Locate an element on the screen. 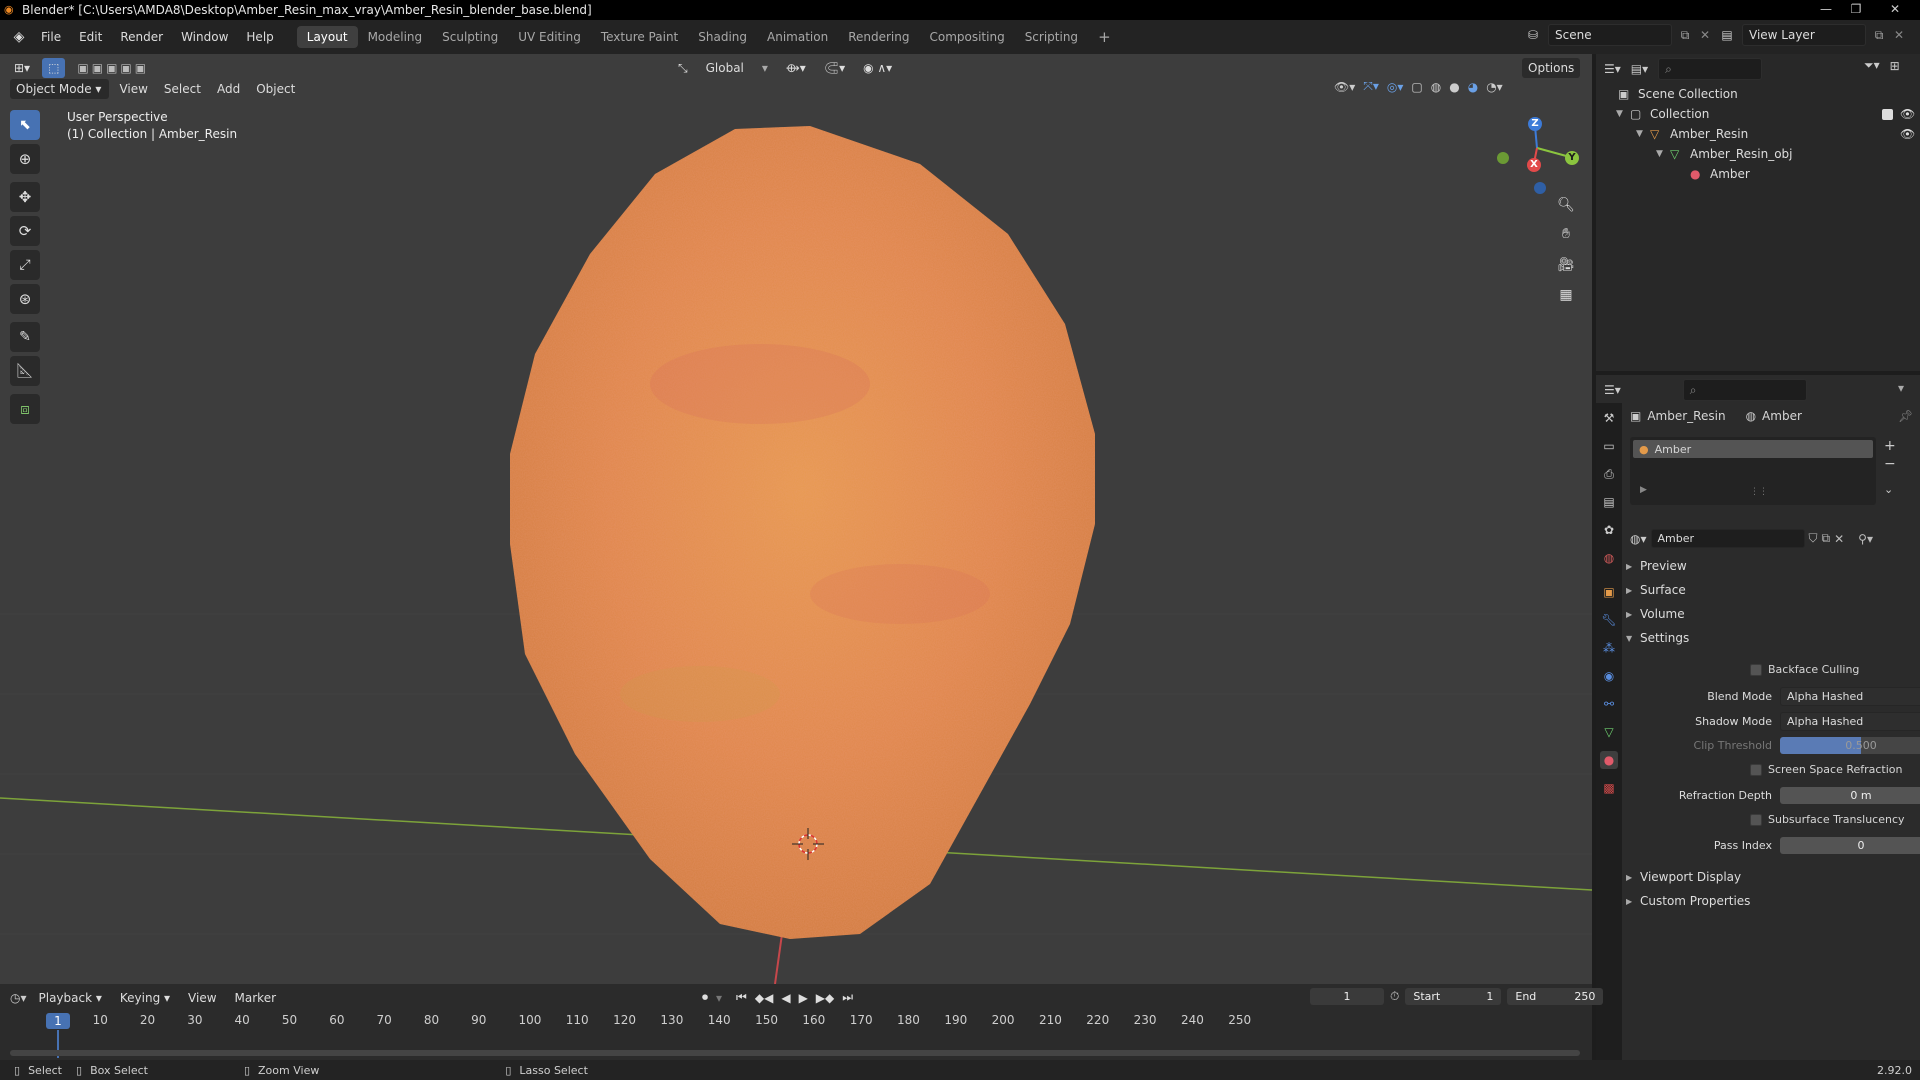 The width and height of the screenshot is (1920, 1080). add-cube-tool: ⧈ is located at coordinates (25, 409).